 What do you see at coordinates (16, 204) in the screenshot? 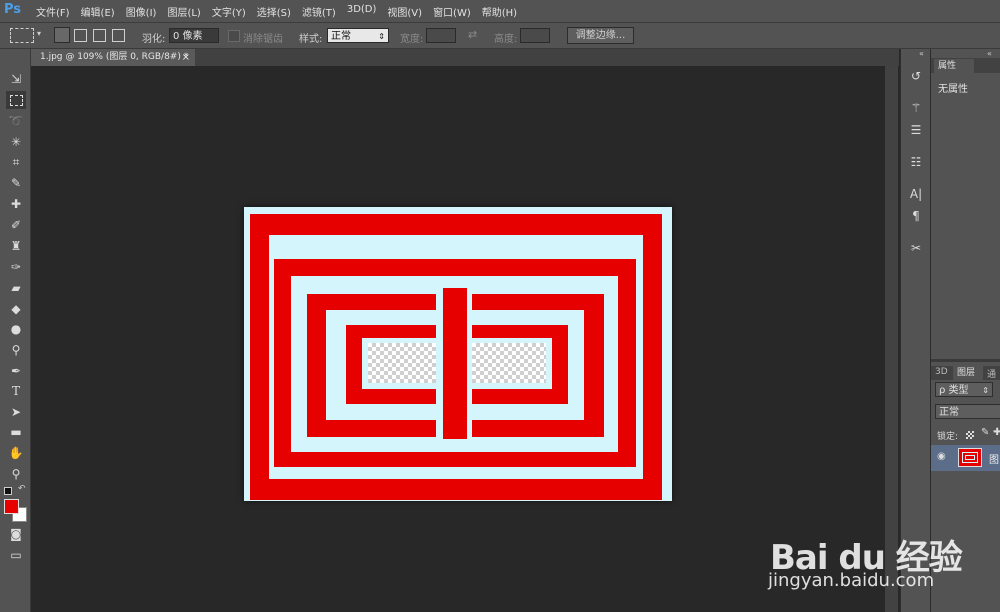
I see `healing-brush-tool-icon: ✚` at bounding box center [16, 204].